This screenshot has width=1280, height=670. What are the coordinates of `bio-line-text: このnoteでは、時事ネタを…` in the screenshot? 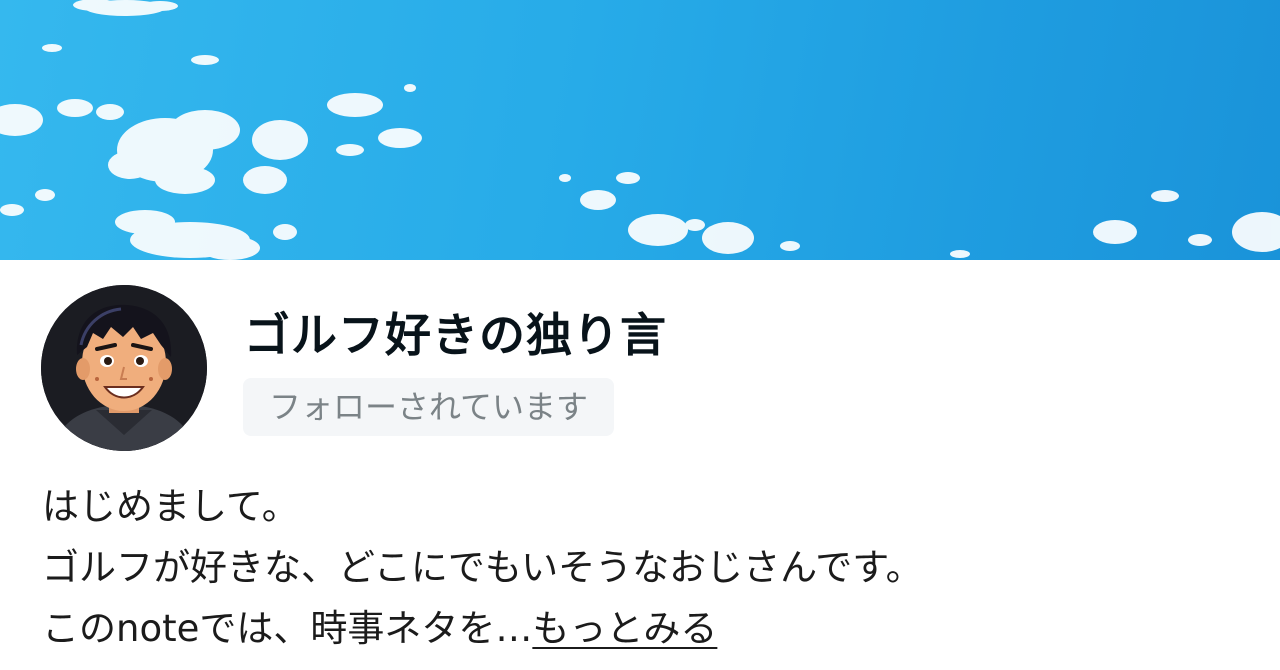 It's located at (287, 628).